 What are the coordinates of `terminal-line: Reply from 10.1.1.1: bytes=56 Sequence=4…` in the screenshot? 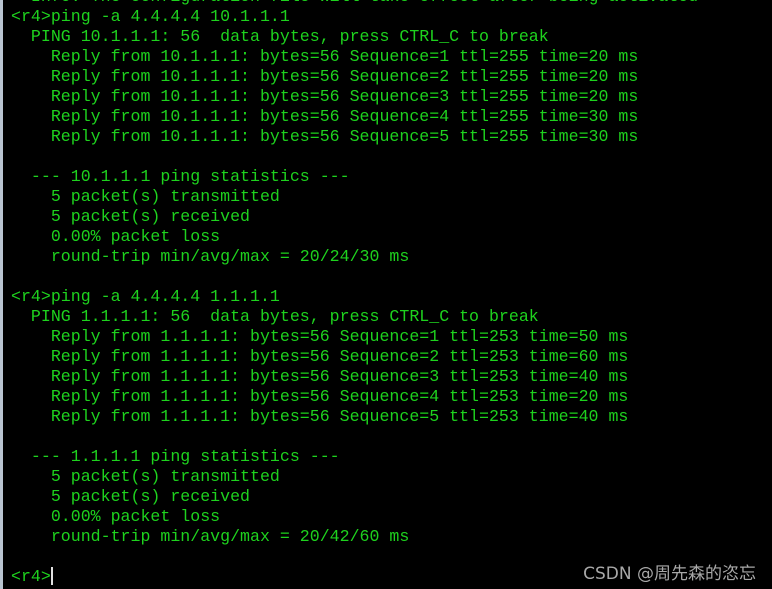 It's located at (325, 116).